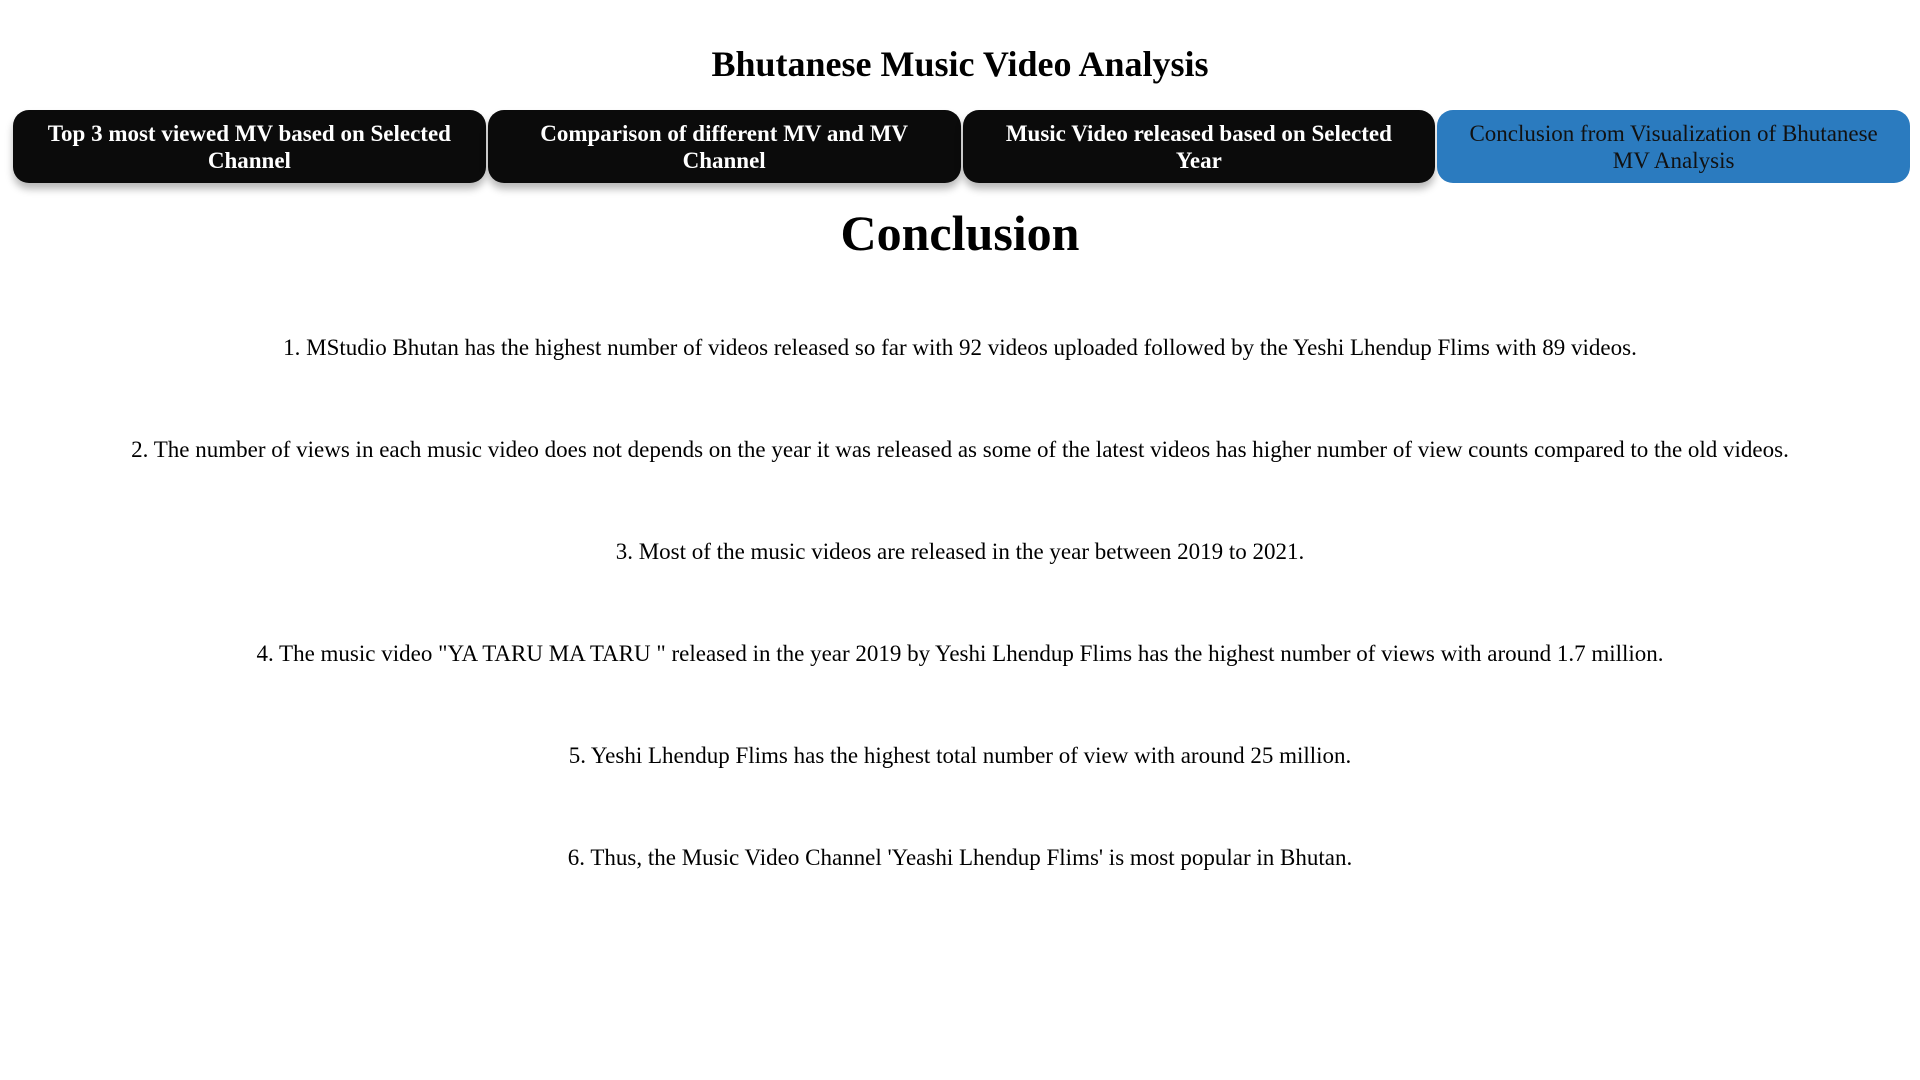  I want to click on section-title: Conclusion, so click(960, 233).